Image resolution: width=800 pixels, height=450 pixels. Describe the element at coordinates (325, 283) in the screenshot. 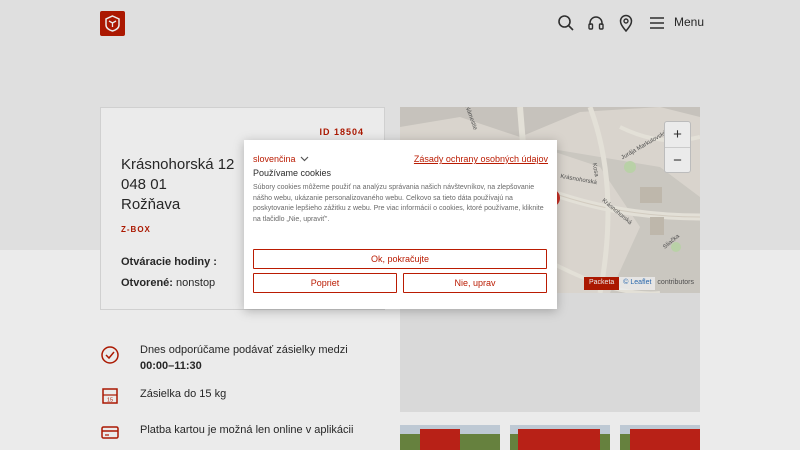

I see `reject-cookies-button: Popriet` at that location.